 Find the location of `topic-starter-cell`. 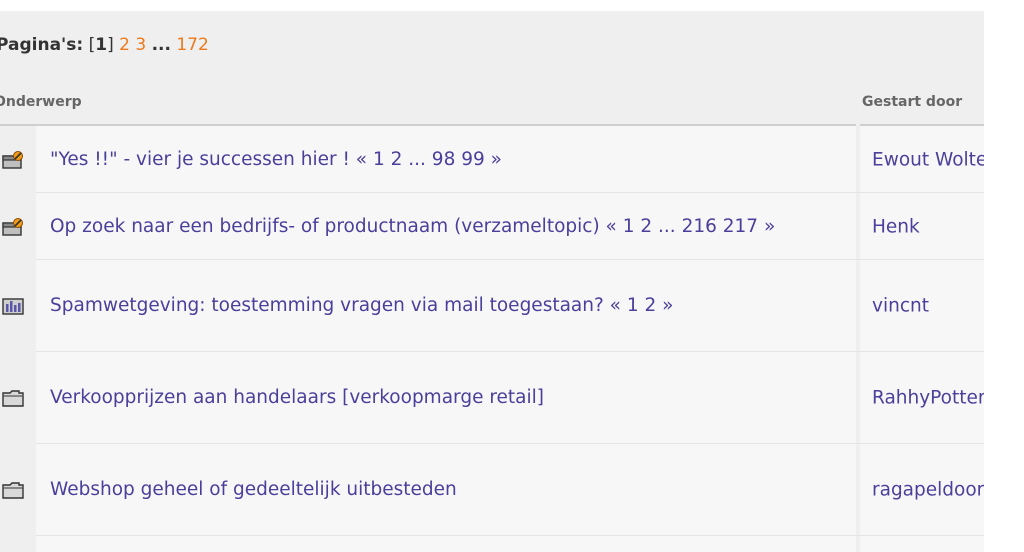

topic-starter-cell is located at coordinates (922, 544).